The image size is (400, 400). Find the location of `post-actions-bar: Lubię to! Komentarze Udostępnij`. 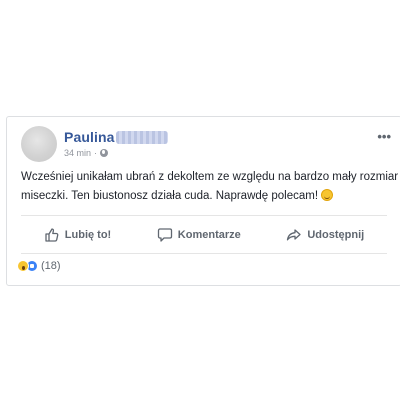

post-actions-bar: Lubię to! Komentarze Udostępnij is located at coordinates (204, 235).